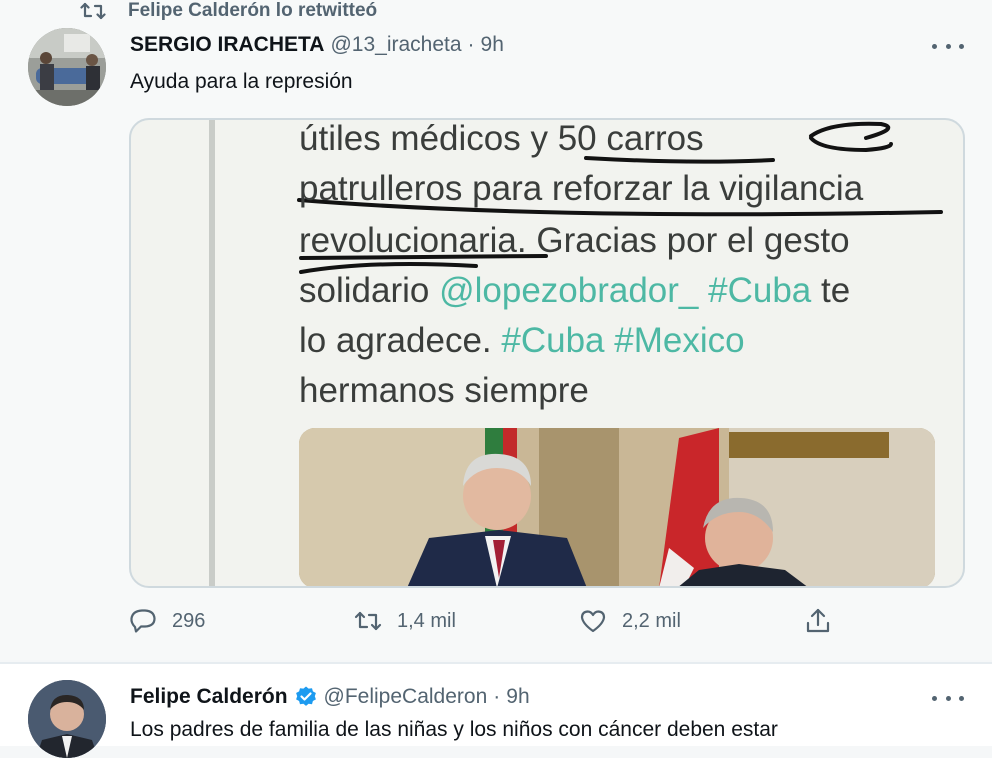 The width and height of the screenshot is (992, 758). Describe the element at coordinates (252, 11) in the screenshot. I see `retweet-banner-text: Felipe Calderón lo retwitteó` at that location.